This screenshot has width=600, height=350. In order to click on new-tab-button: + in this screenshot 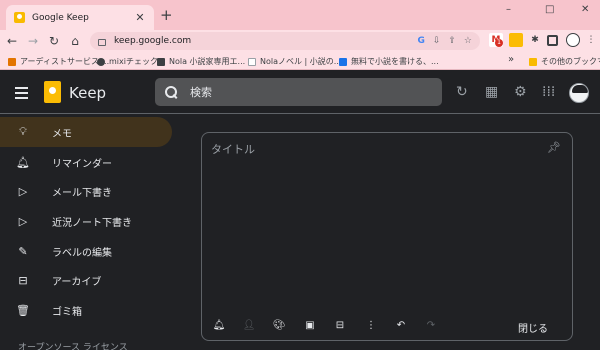, I will do `click(166, 15)`.